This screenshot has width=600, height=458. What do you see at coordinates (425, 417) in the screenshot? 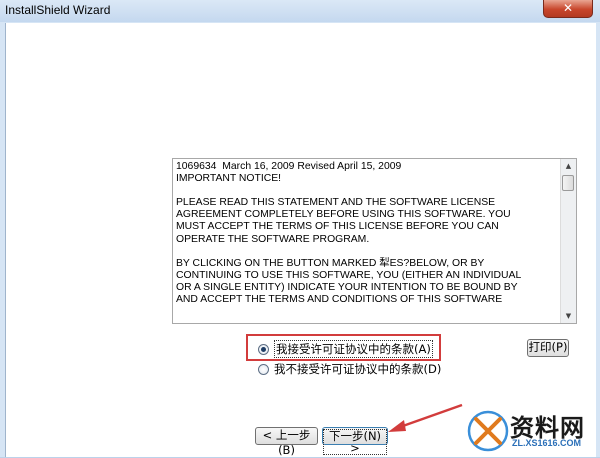
I see `annotation-arrow-icon` at bounding box center [425, 417].